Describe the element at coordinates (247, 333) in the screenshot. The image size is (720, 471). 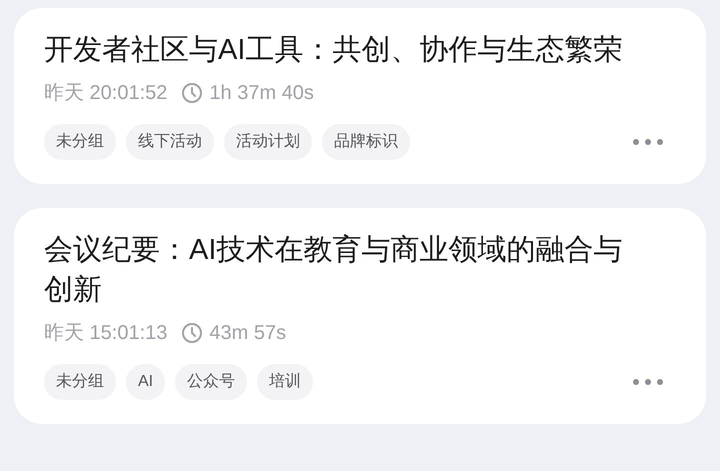
I see `note-duration: 43m 57s` at that location.